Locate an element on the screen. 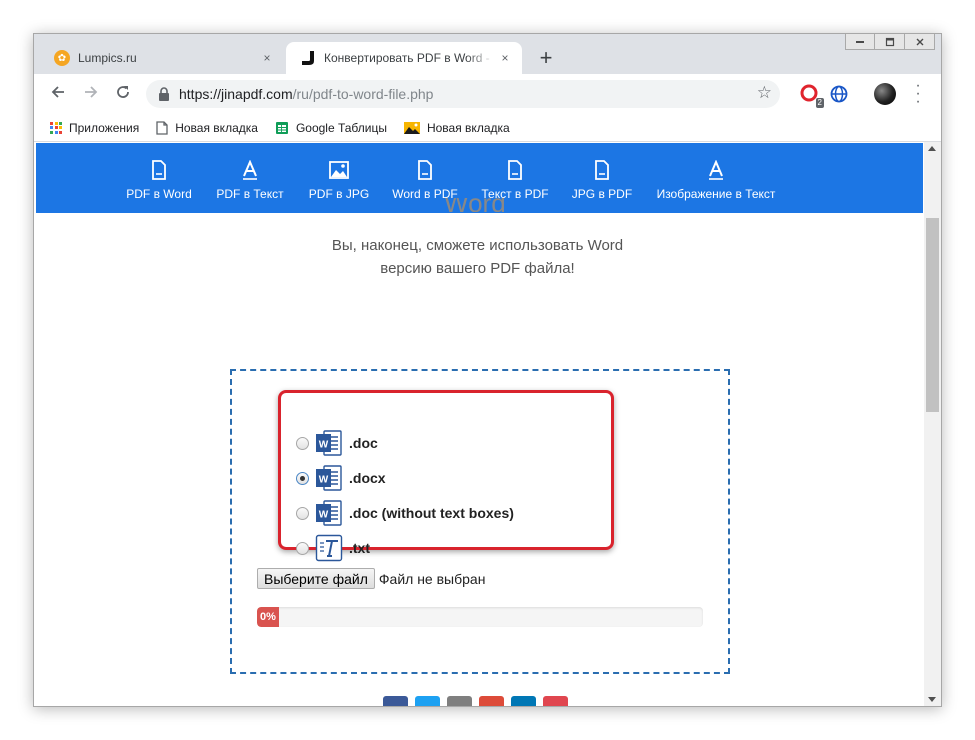 This screenshot has width=975, height=740. scroll-up-arrow-icon is located at coordinates (932, 148).